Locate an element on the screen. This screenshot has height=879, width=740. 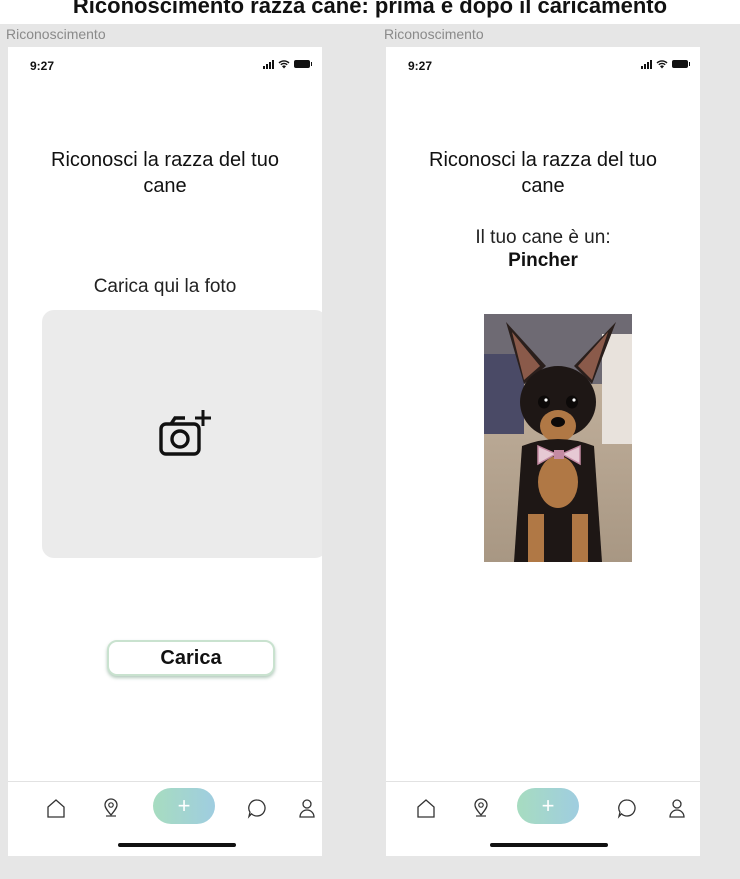
frame-label-left: Riconoscimento is located at coordinates (56, 34).